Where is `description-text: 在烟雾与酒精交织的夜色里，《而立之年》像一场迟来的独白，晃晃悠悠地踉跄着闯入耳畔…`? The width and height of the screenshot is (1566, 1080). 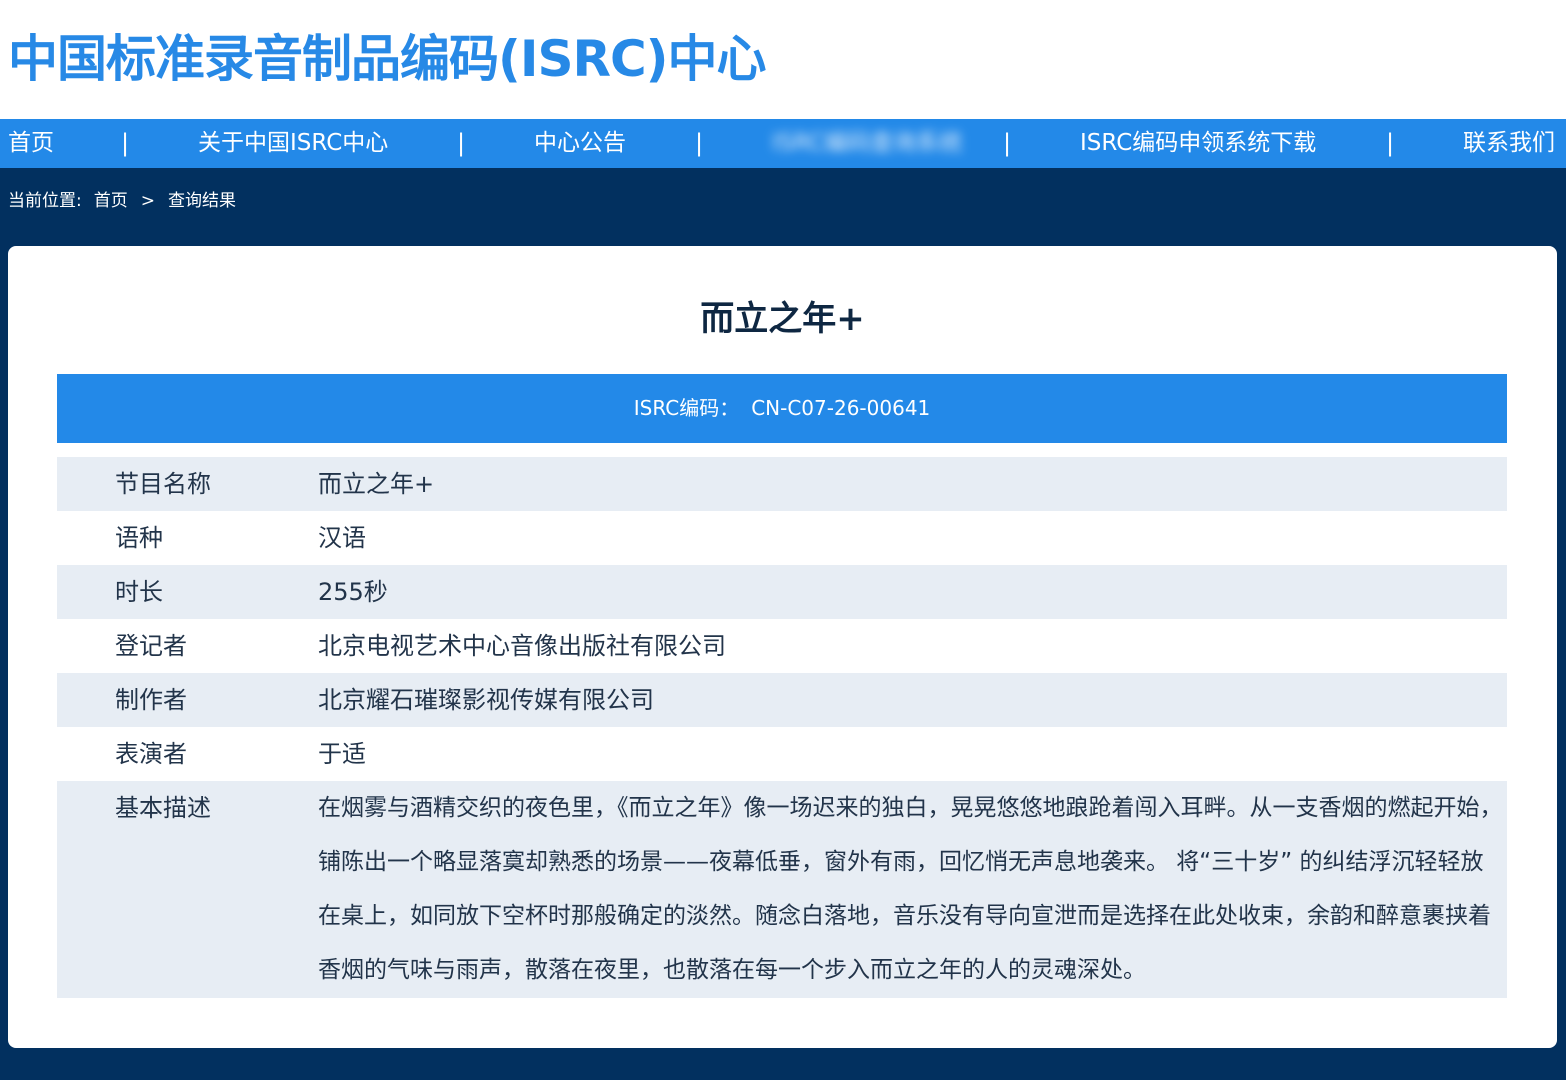
description-text: 在烟雾与酒精交织的夜色里，《而立之年》像一场迟来的独白，晃晃悠悠地踉跄着闯入耳畔… is located at coordinates (910, 889).